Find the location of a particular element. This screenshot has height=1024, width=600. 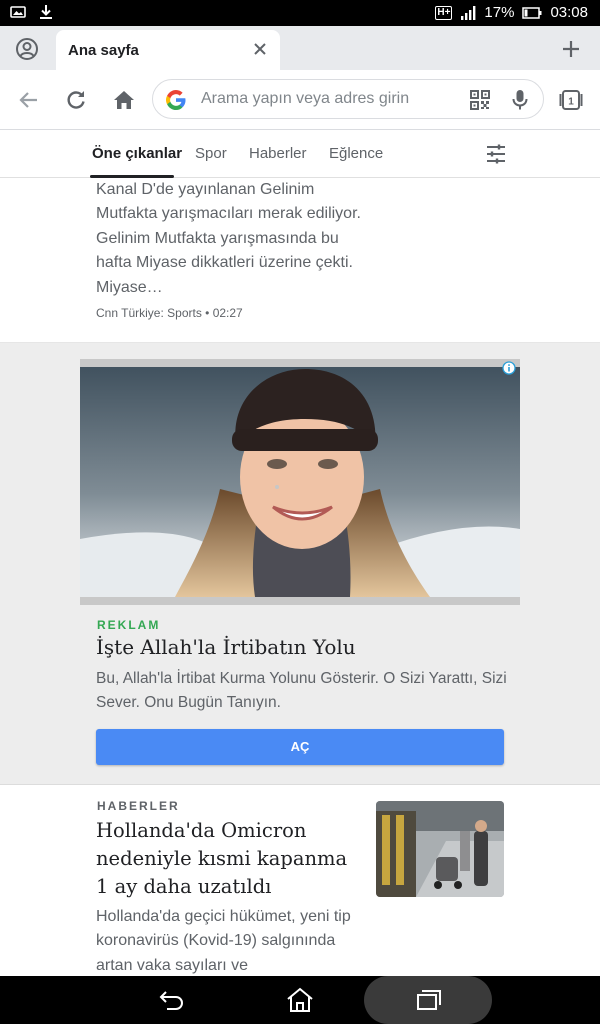

signal-icon is located at coordinates (468, 13).